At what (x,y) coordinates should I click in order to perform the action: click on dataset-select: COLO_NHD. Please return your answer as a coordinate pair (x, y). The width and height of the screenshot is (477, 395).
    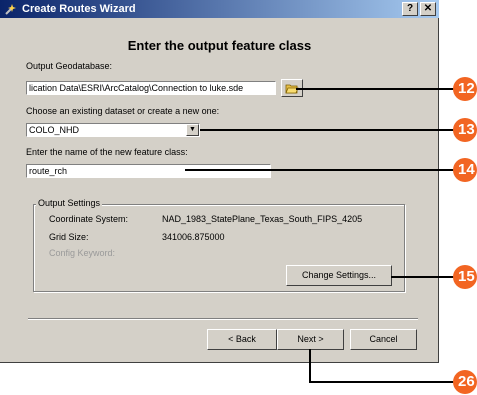
    Looking at the image, I should click on (113, 130).